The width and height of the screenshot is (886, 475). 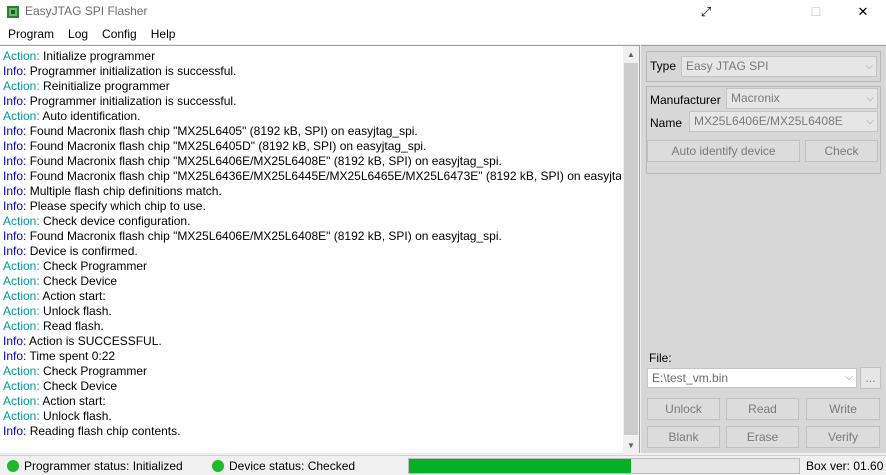 I want to click on log-line: Action: Auto identification., so click(x=312, y=116).